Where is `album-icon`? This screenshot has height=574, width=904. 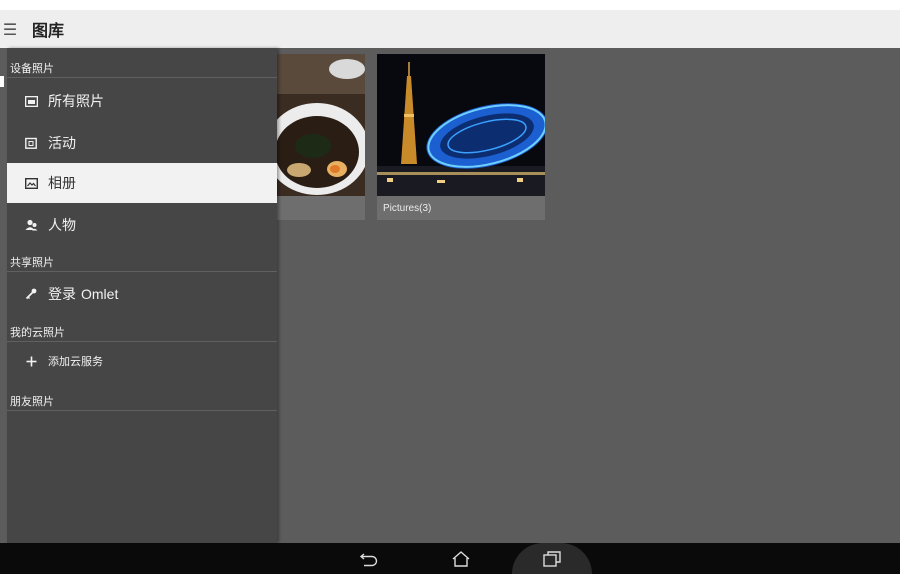 album-icon is located at coordinates (31, 183).